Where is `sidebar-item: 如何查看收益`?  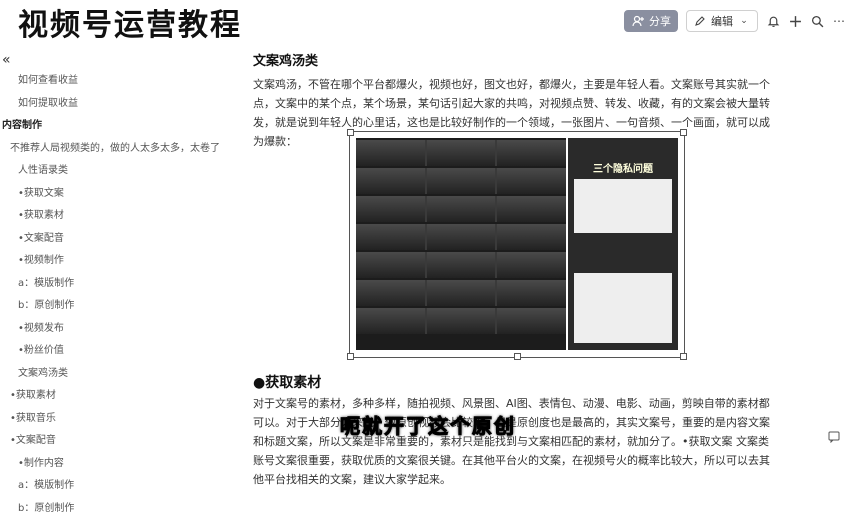
sidebar-item: 如何查看收益 is located at coordinates (120, 81).